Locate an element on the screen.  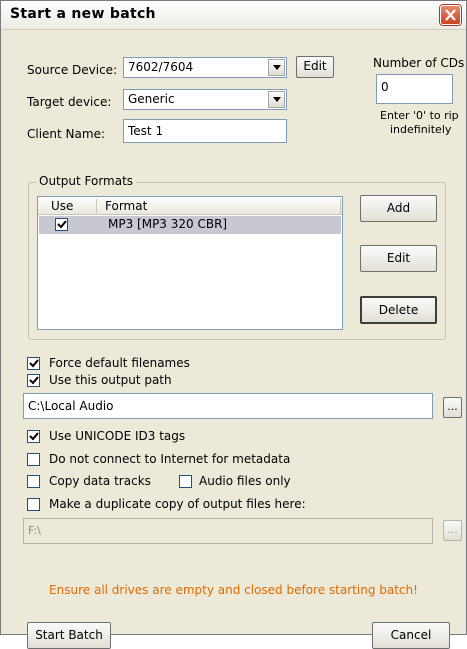
format-use-checkbox is located at coordinates (61, 224).